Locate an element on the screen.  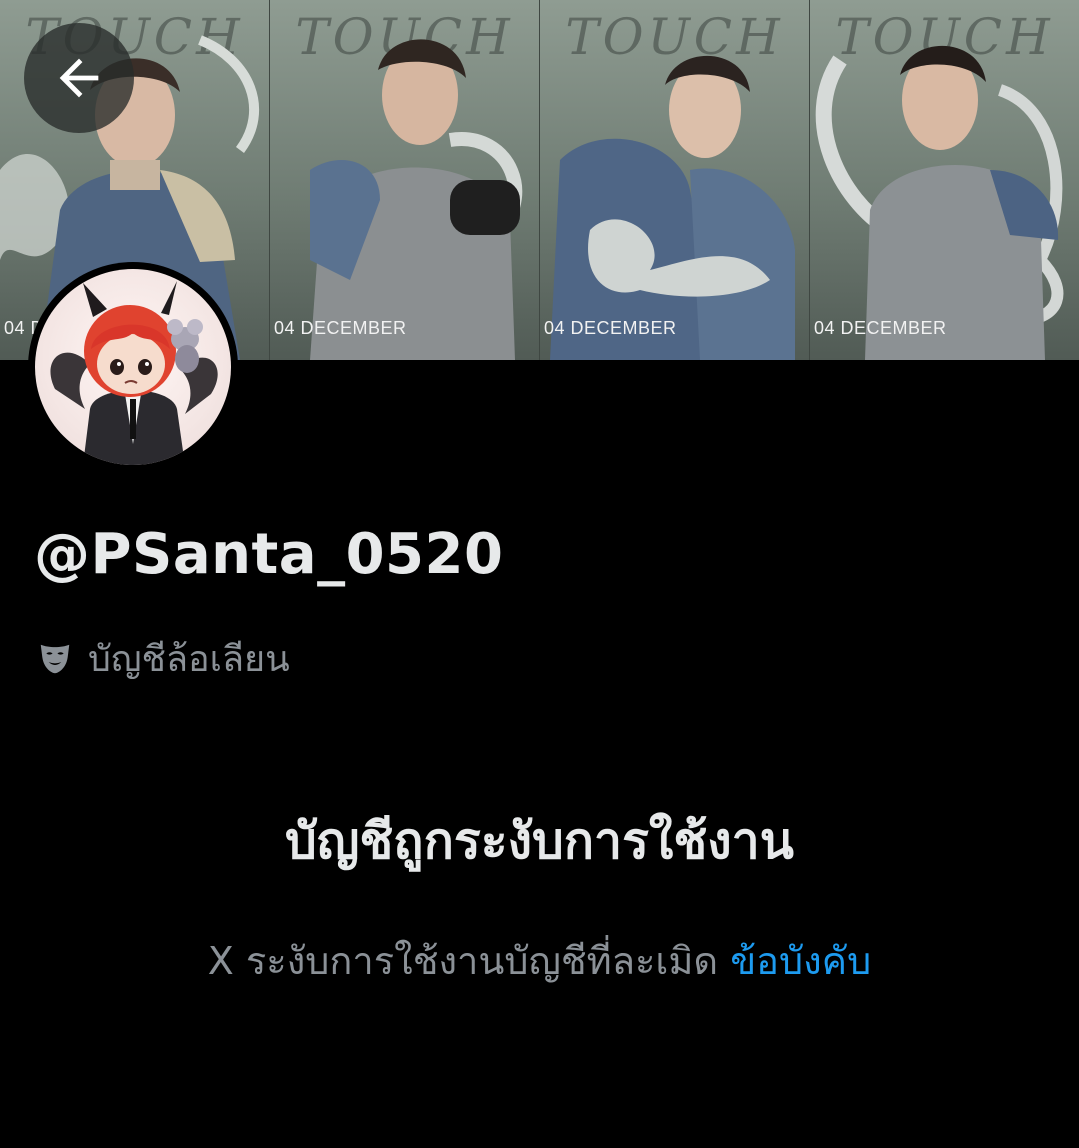
banner-poster-3: TOUCH 04 DECEMBER is located at coordinates (675, 180).